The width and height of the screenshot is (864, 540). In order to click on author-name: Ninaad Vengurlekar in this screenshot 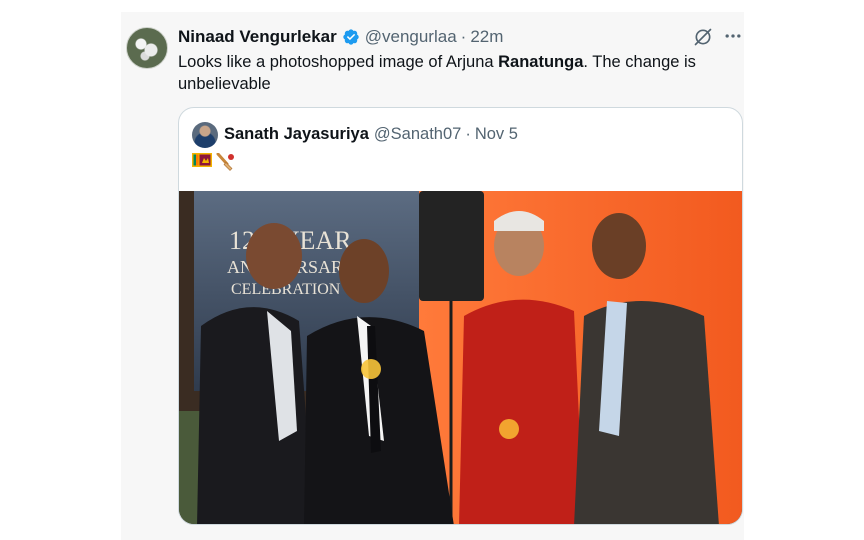, I will do `click(257, 37)`.